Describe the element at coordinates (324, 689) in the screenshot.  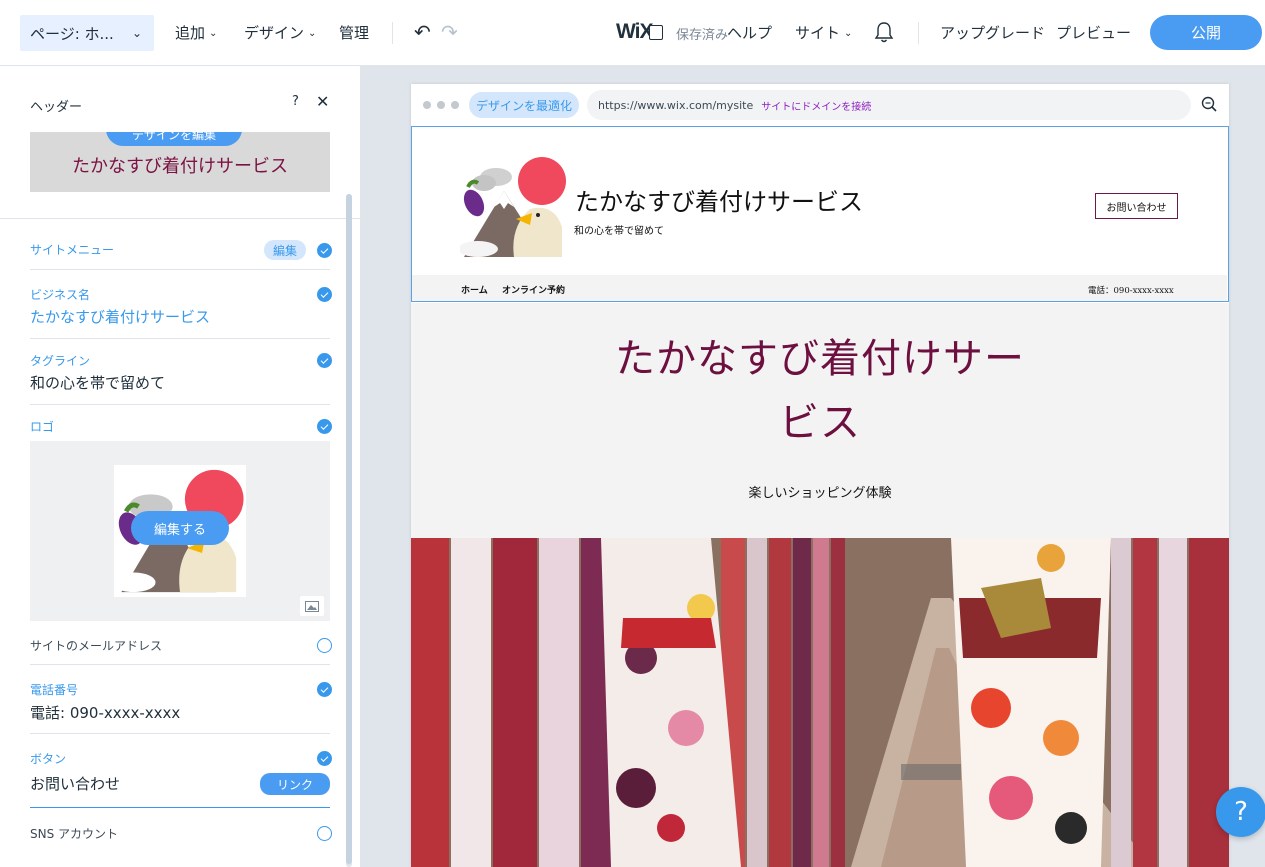
I see `phone-check-icon` at that location.